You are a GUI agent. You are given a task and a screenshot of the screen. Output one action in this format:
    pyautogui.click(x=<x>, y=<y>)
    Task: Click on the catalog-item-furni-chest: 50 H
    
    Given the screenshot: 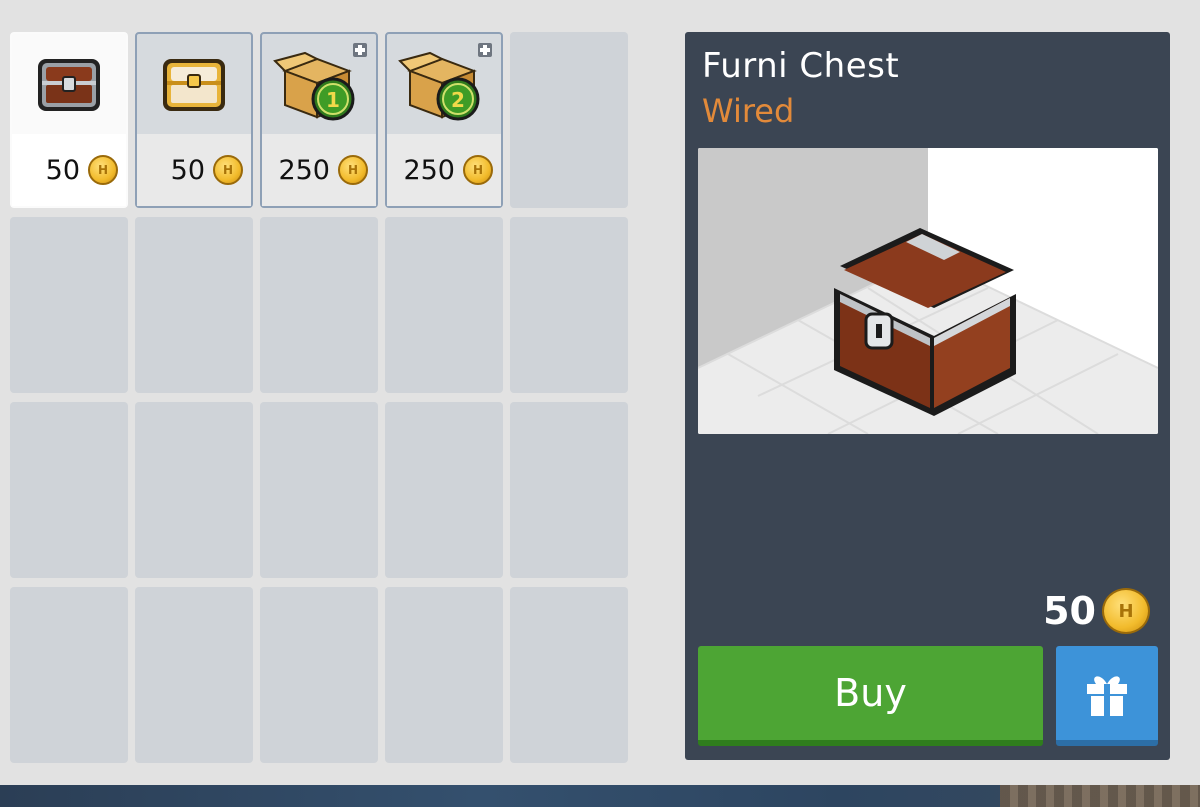 What is the action you would take?
    pyautogui.click(x=69, y=120)
    